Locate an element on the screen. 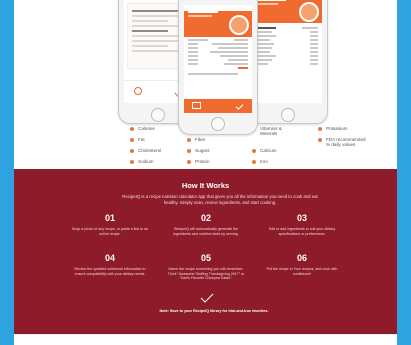 The width and height of the screenshot is (411, 345). nutrient-item: Calories is located at coordinates (142, 128).